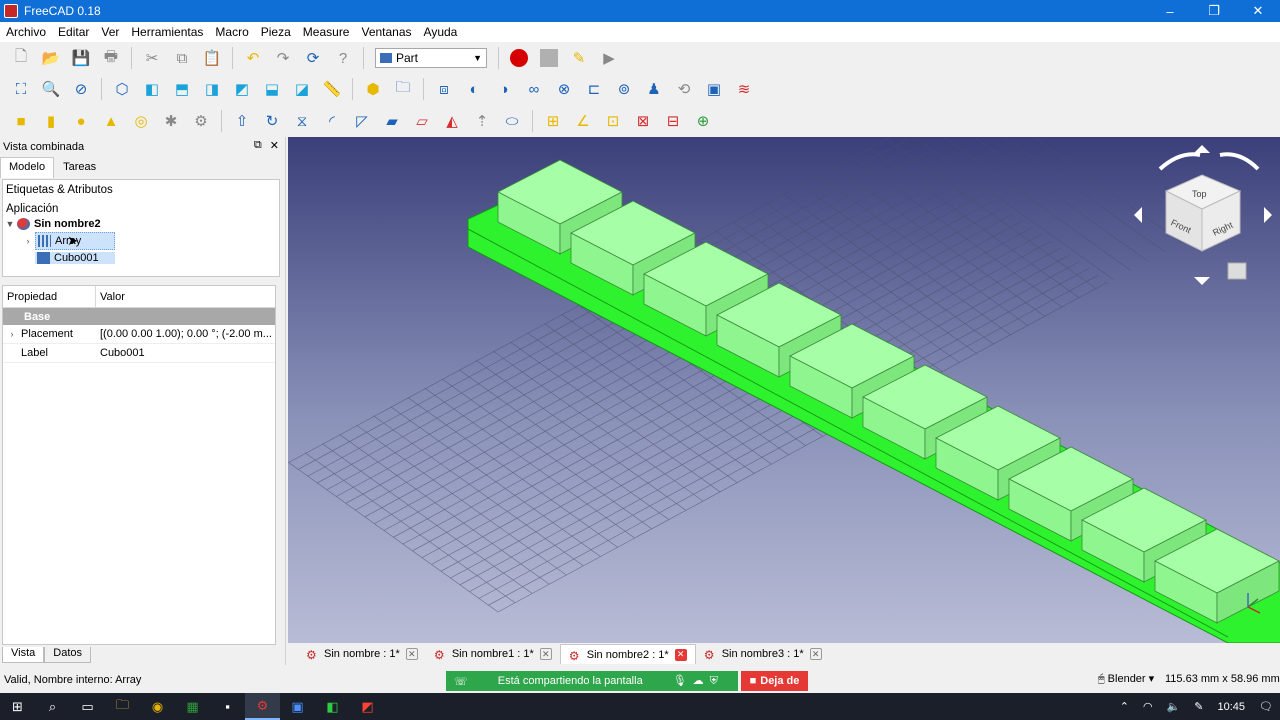 The width and height of the screenshot is (1280, 720). What do you see at coordinates (1174, 706) in the screenshot?
I see `volume-icon: 🔈` at bounding box center [1174, 706].